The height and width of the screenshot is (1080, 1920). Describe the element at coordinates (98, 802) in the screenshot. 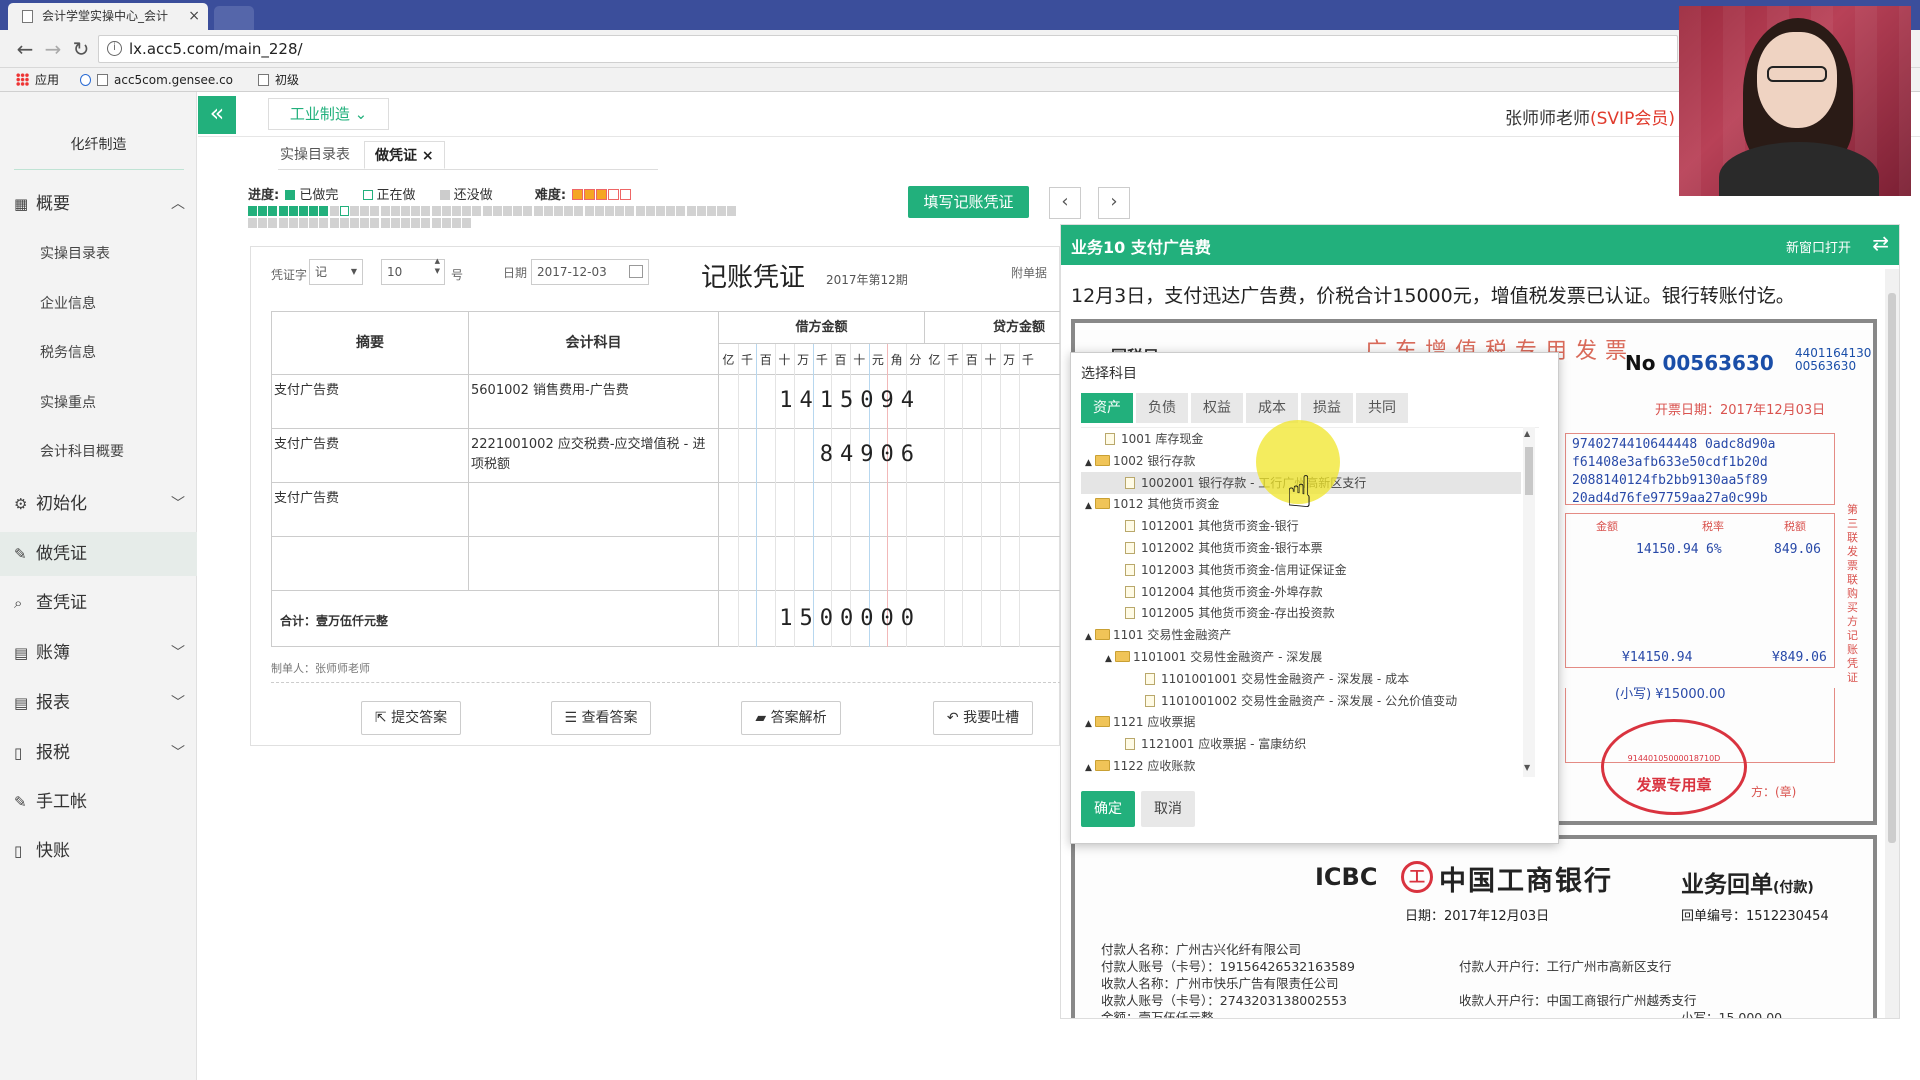

I see `sidebar-item-manual: ✎ 手工帐` at that location.